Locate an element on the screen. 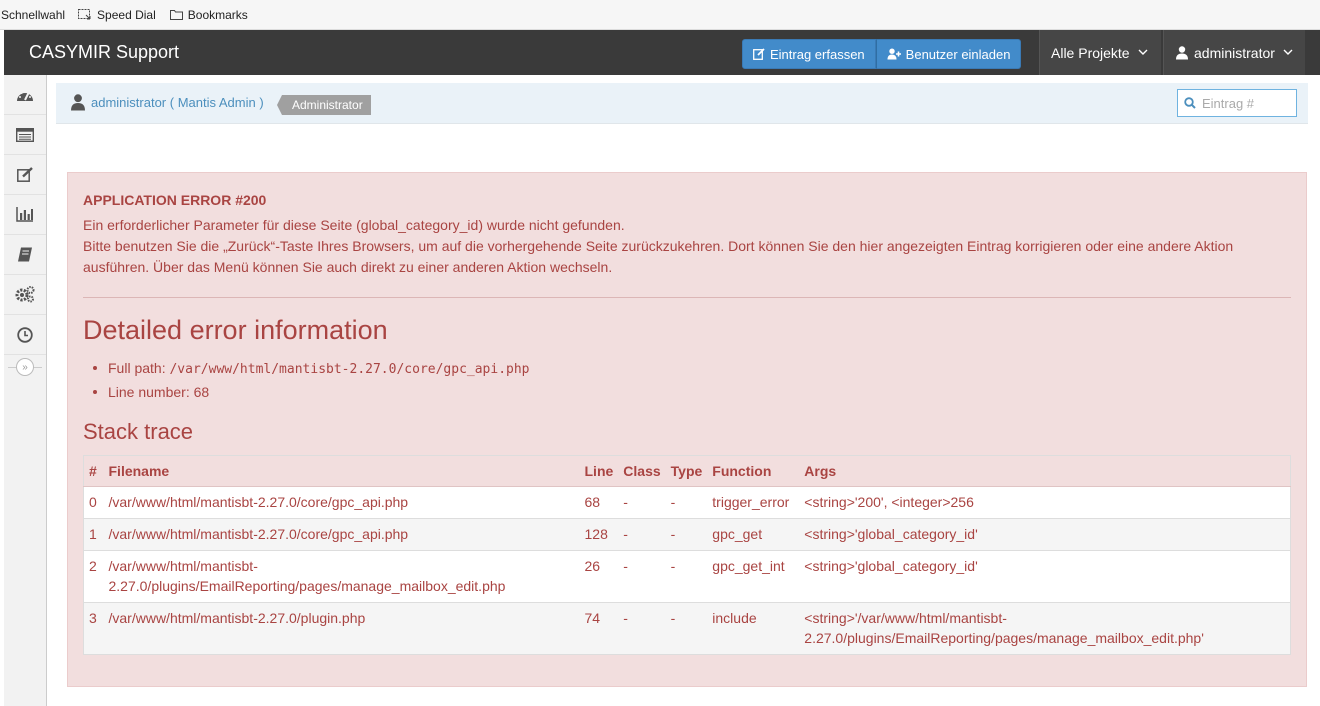 The width and height of the screenshot is (1320, 706). sidebar-item-summary is located at coordinates (25, 215).